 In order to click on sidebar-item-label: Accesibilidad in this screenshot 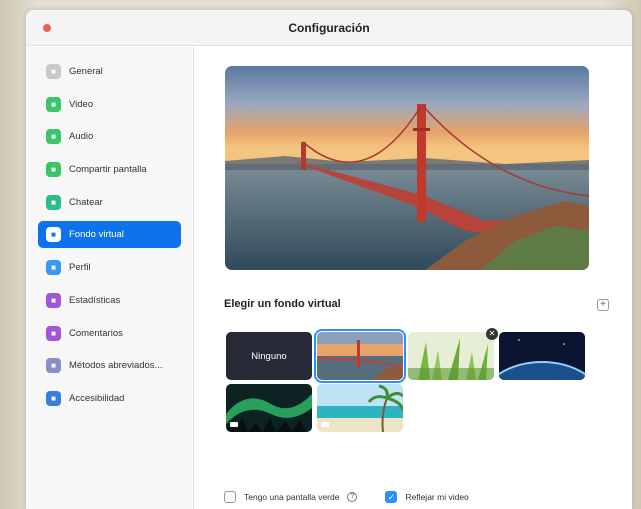, I will do `click(97, 398)`.